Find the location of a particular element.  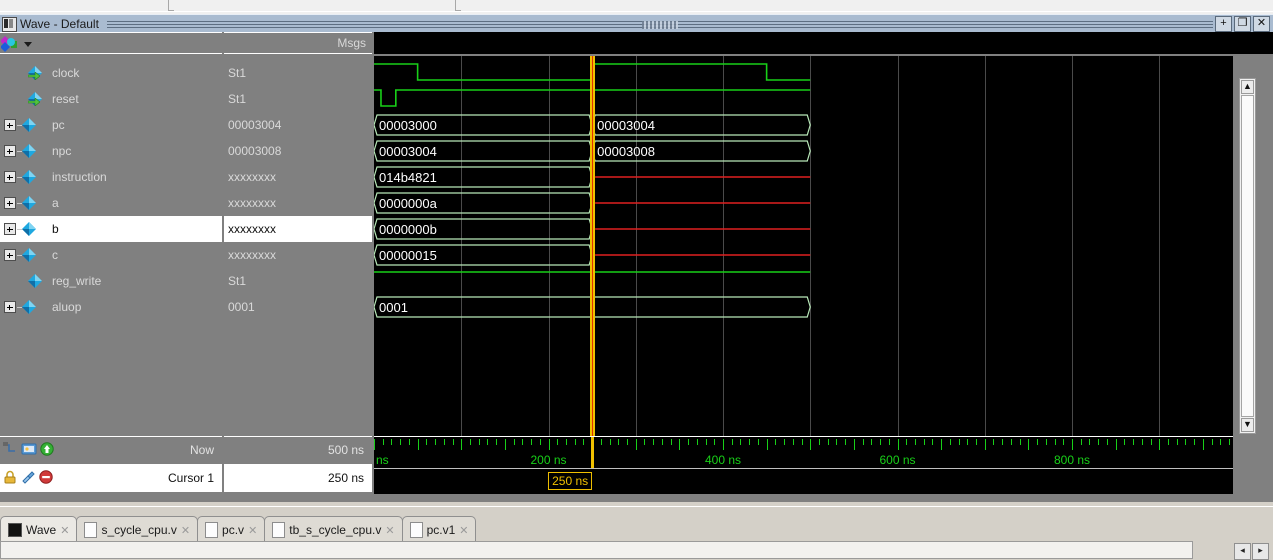

tab-pc-v1: pc.v1 ✕ is located at coordinates (439, 529).